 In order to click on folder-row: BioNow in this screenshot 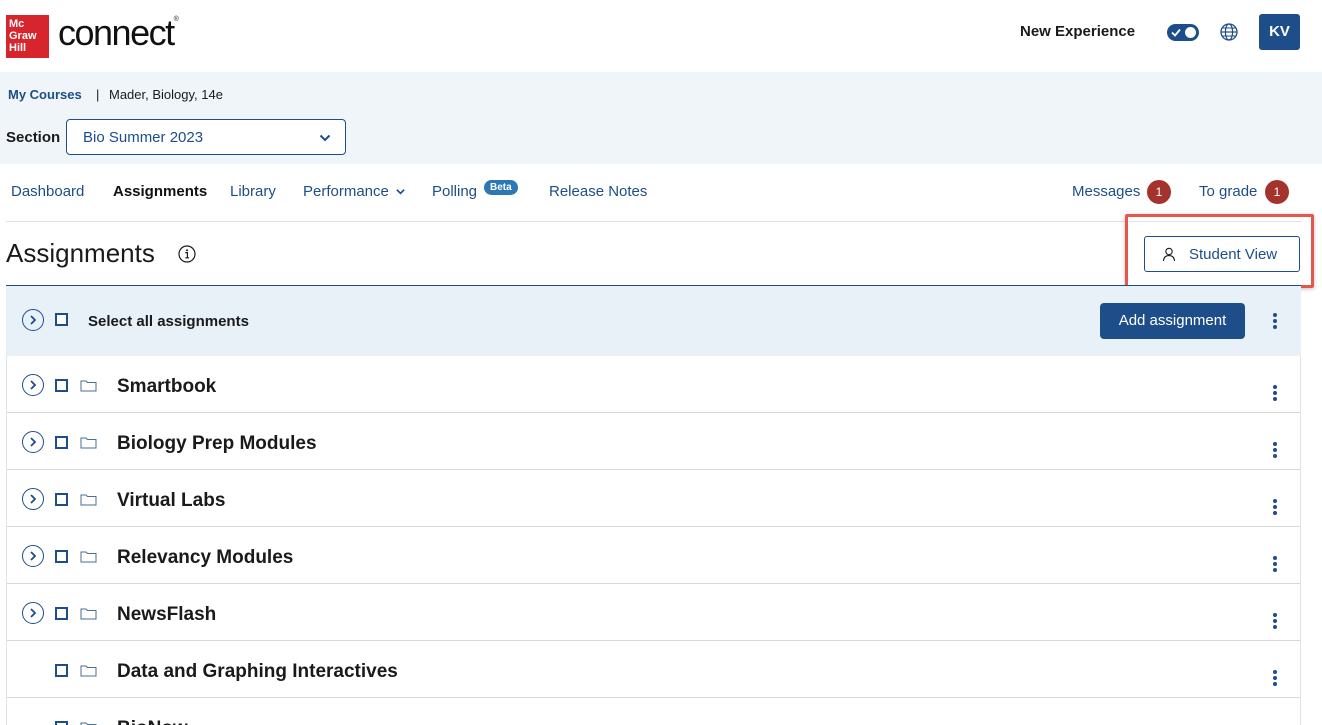, I will do `click(653, 711)`.